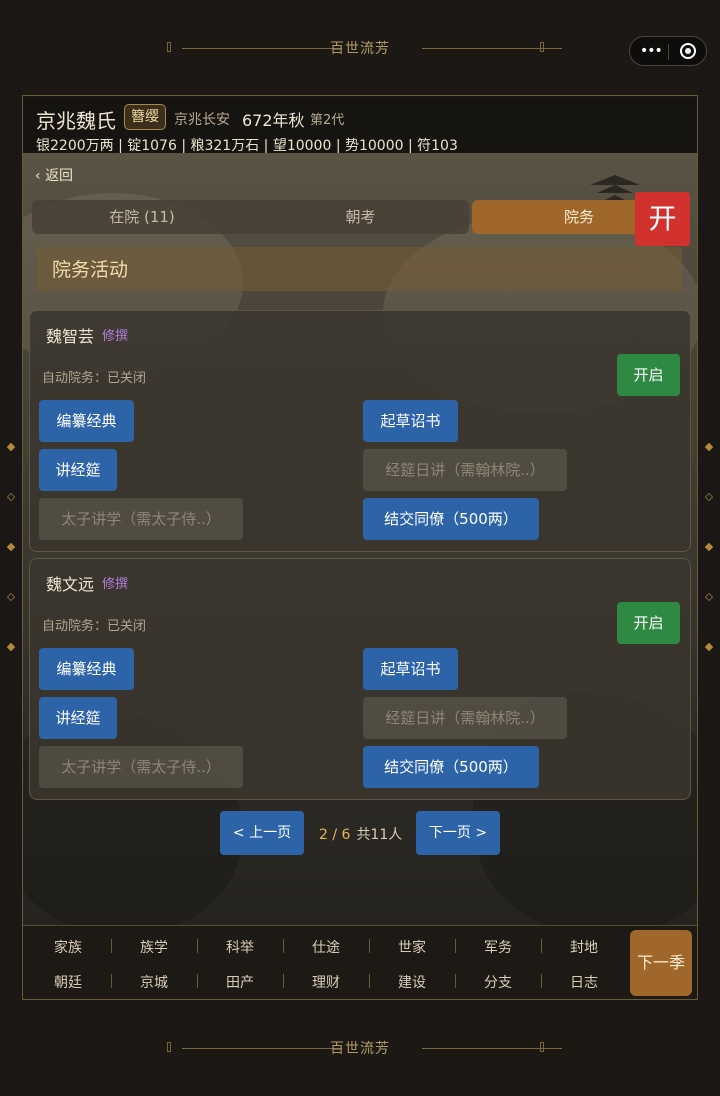 The image size is (720, 1096). What do you see at coordinates (68, 947) in the screenshot?
I see `nav-item-family: 家族` at bounding box center [68, 947].